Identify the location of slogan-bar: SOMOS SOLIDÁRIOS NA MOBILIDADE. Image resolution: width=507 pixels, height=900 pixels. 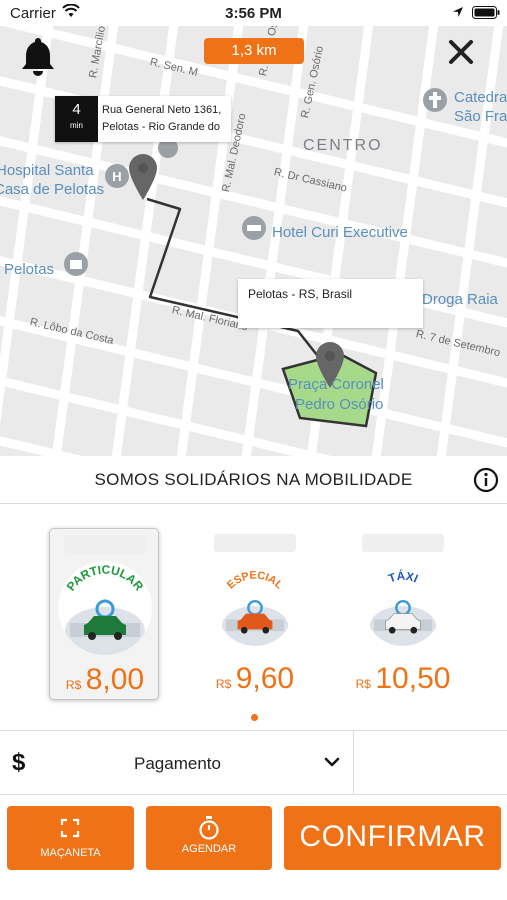
(253, 480).